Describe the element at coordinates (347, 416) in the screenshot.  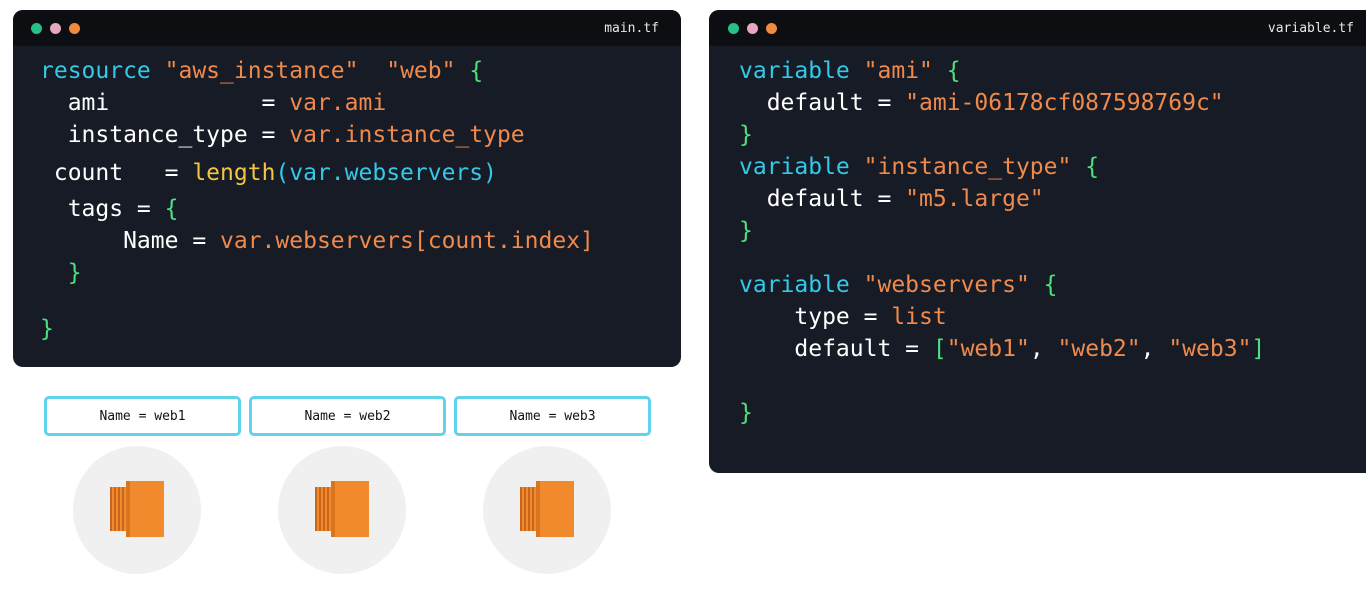
I see `instance-name-box: Name = web2` at that location.